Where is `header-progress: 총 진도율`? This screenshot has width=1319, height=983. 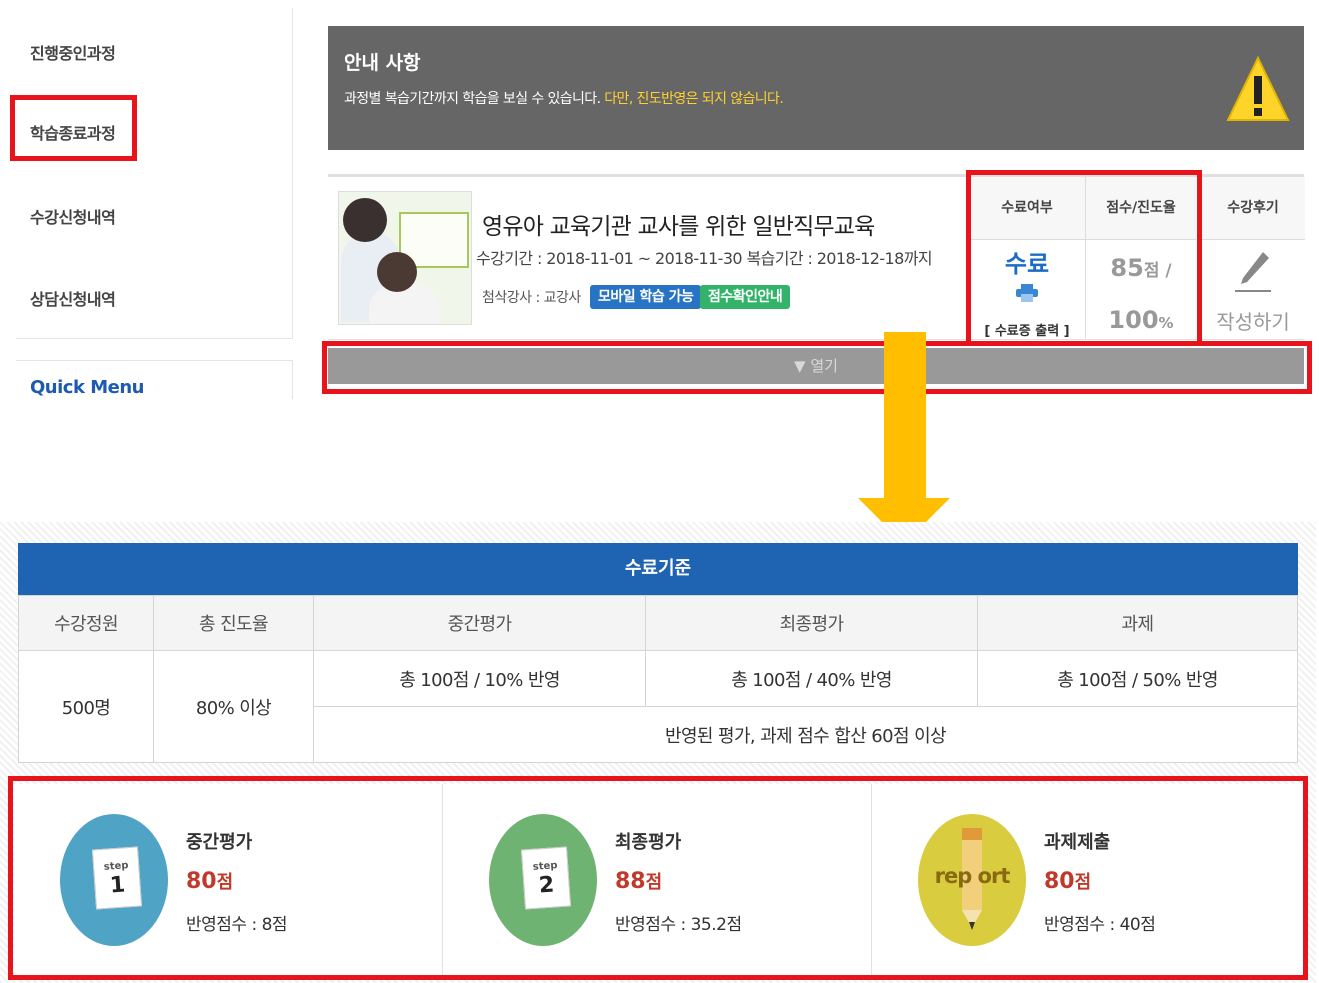
header-progress: 총 진도율 is located at coordinates (233, 623).